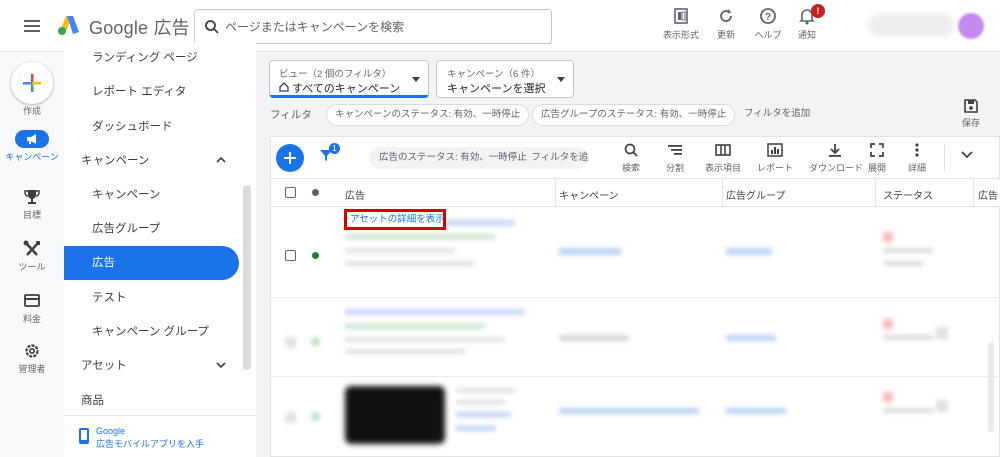 Image resolution: width=1000 pixels, height=457 pixels. I want to click on column-header-campaign: キャンペーン, so click(589, 194).